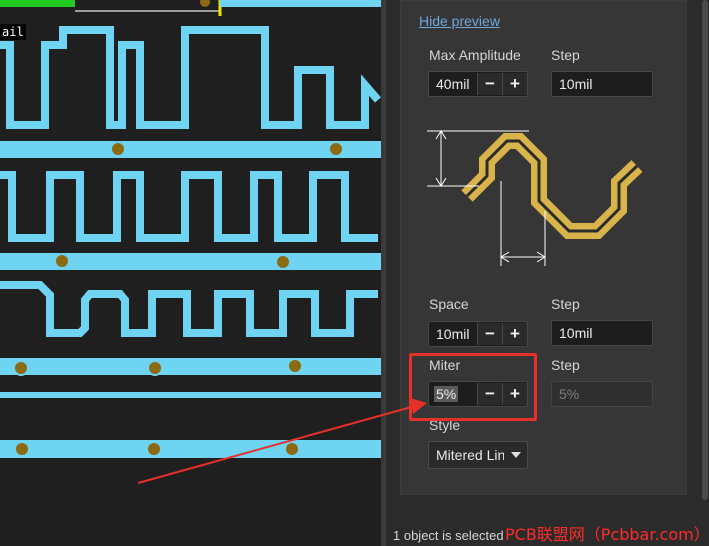  Describe the element at coordinates (575, 333) in the screenshot. I see `space-step-value: 10mil` at that location.